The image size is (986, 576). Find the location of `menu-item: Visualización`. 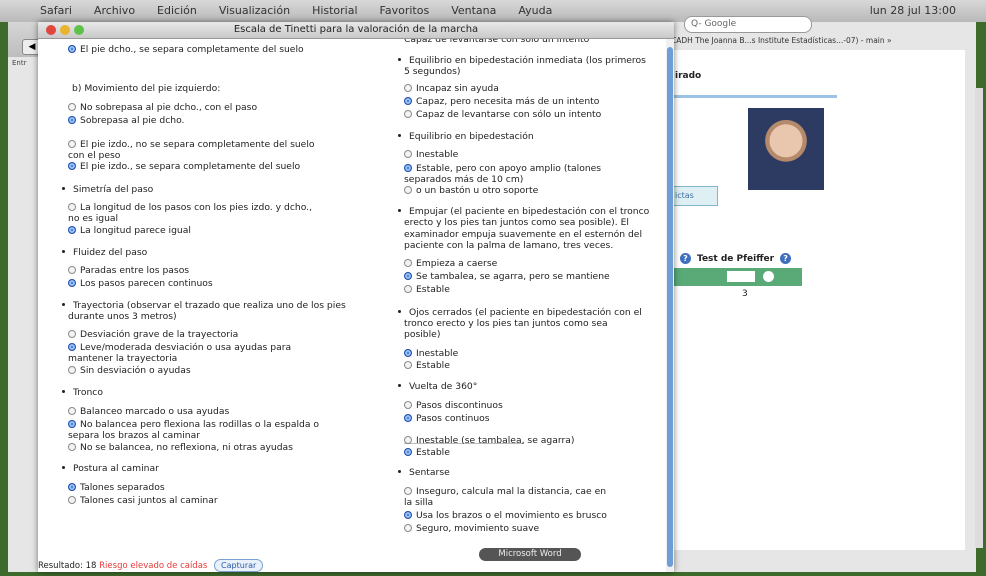

menu-item: Visualización is located at coordinates (254, 10).